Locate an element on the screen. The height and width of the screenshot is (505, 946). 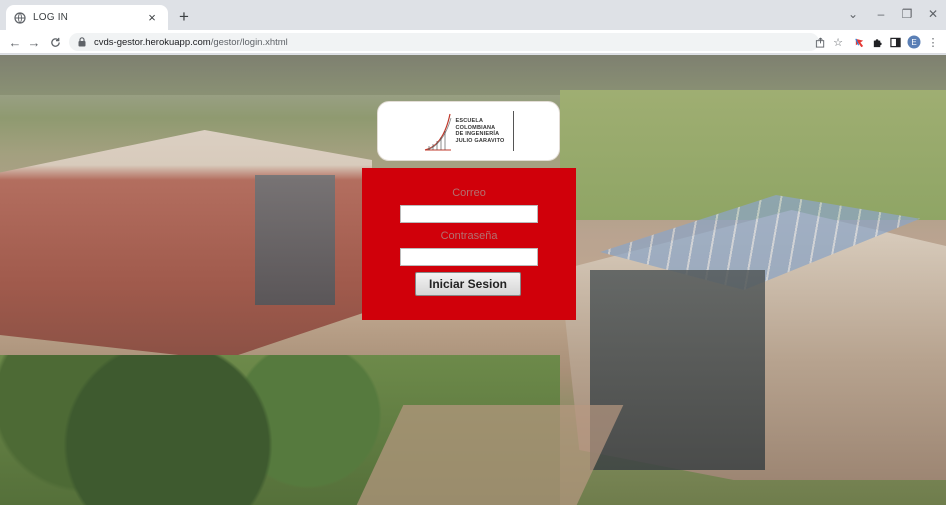
email-label: Correo is located at coordinates (469, 193).